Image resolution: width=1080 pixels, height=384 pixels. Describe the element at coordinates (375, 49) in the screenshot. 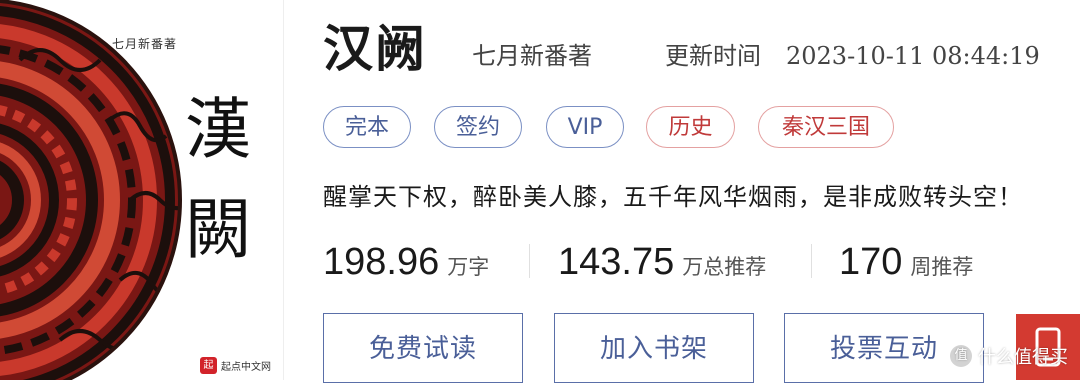

I see `book-title: 汉阙` at that location.